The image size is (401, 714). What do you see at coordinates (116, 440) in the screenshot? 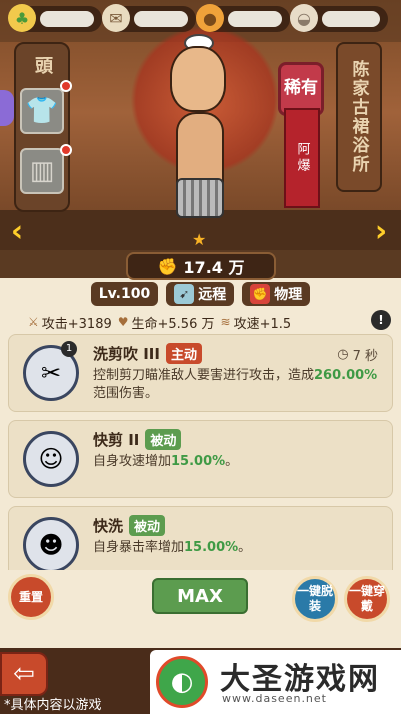
I see `skill-name: 快剪 II` at bounding box center [116, 440].